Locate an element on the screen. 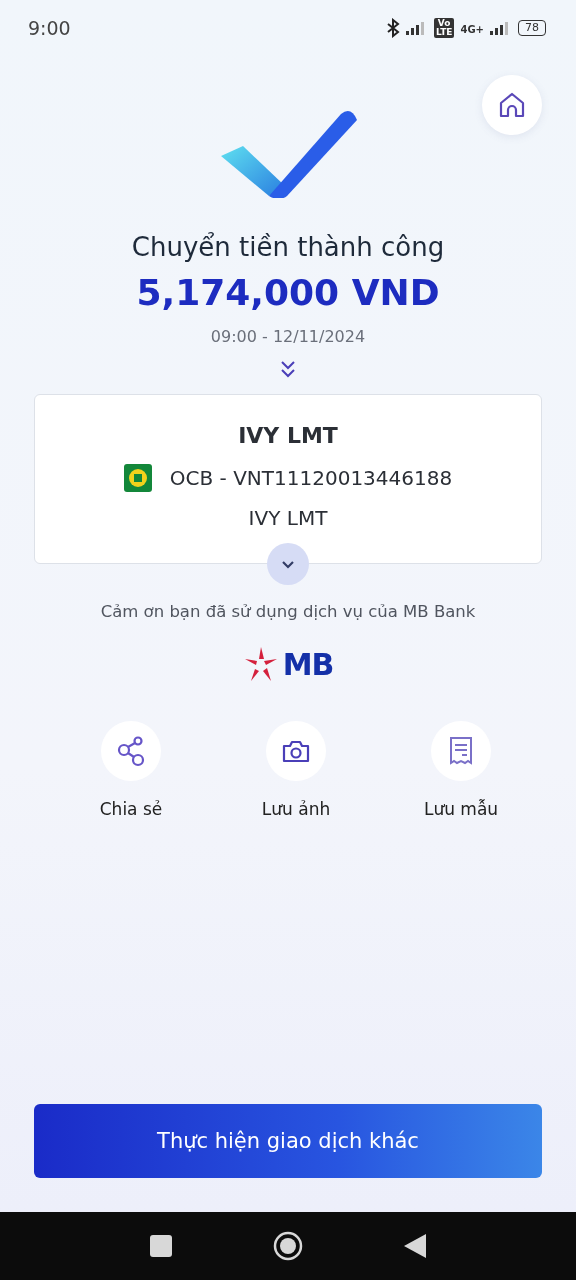 Image resolution: width=576 pixels, height=1280 pixels. action-button: Lưu mẫu is located at coordinates (461, 770).